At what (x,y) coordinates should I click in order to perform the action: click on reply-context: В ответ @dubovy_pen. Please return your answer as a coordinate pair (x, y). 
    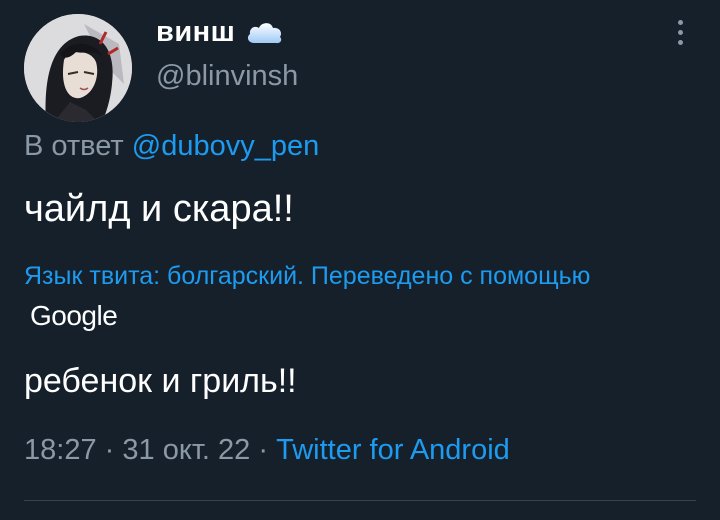
    Looking at the image, I should click on (171, 146).